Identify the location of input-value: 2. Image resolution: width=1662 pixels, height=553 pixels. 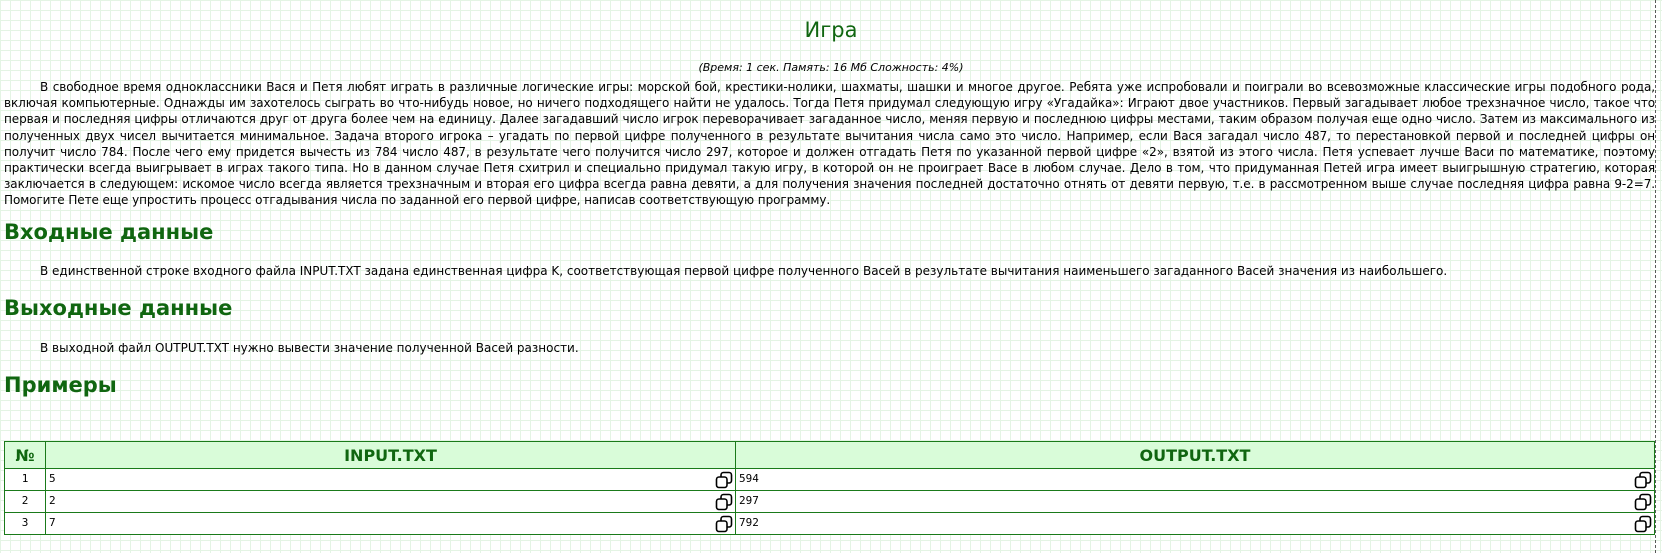
(52, 500).